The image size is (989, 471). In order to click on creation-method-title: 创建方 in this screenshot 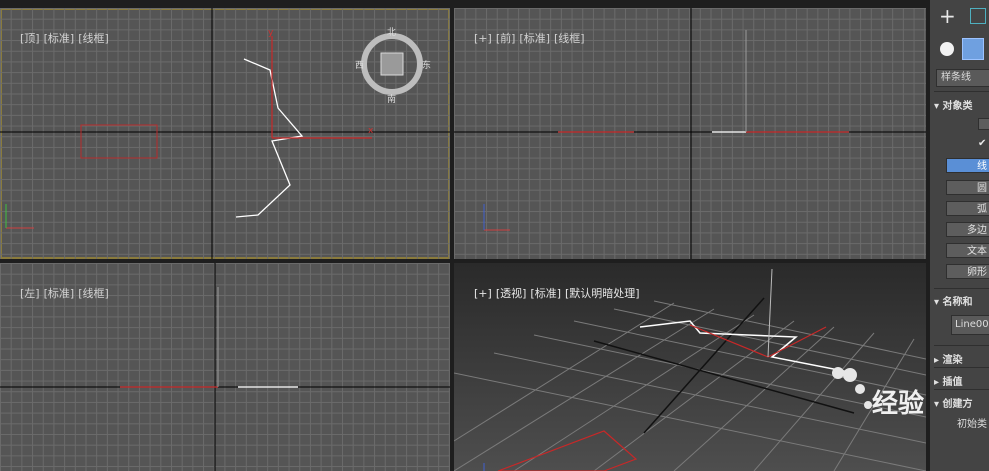, I will do `click(957, 404)`.